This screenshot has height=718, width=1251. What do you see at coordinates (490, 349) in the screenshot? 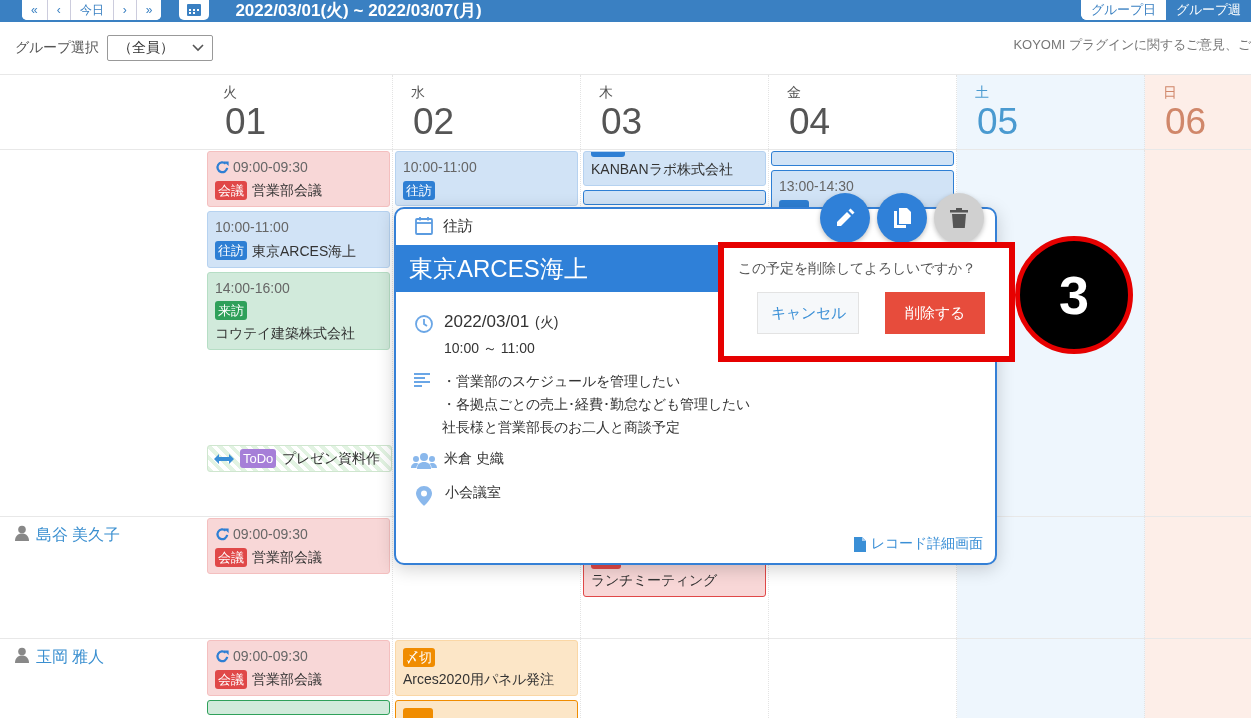
I see `event-time-range: 10:00 ～ 11:00` at bounding box center [490, 349].